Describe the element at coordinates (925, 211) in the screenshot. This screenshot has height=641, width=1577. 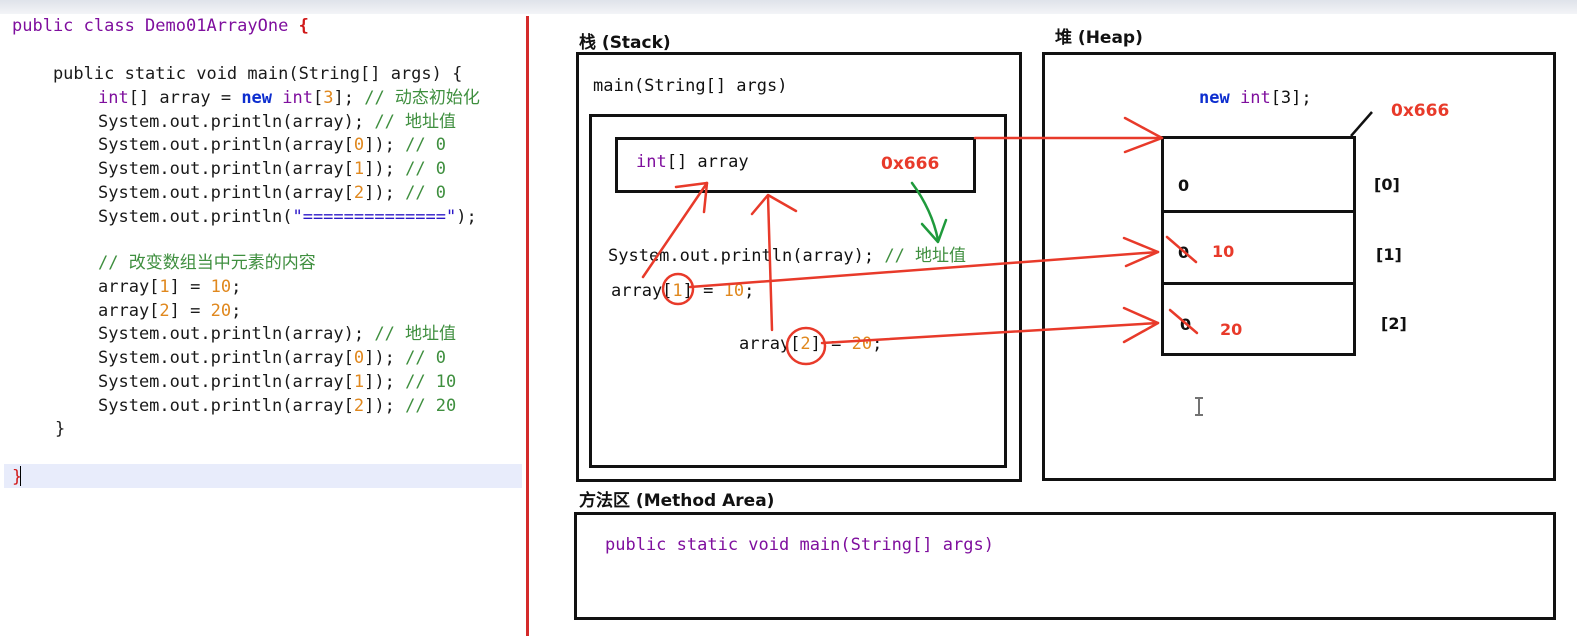
I see `green-arrow` at that location.